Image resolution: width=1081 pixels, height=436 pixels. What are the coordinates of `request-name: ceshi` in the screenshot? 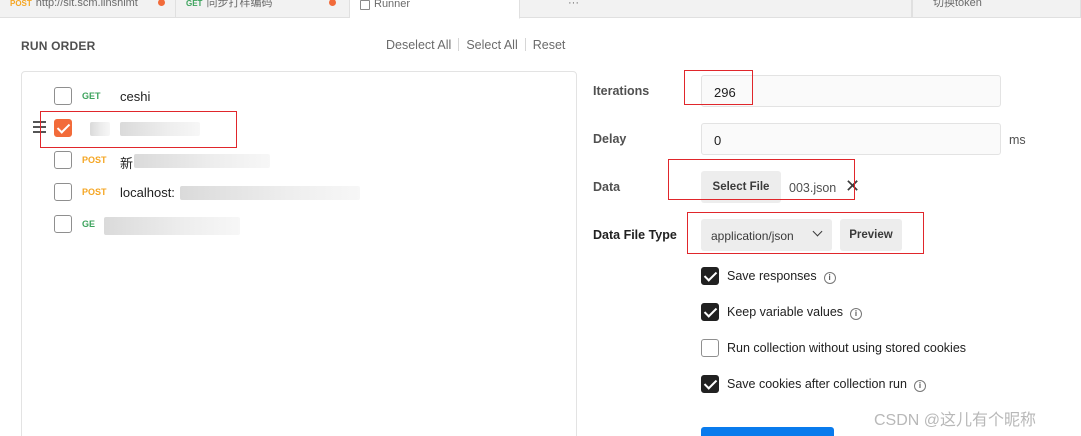 It's located at (135, 96).